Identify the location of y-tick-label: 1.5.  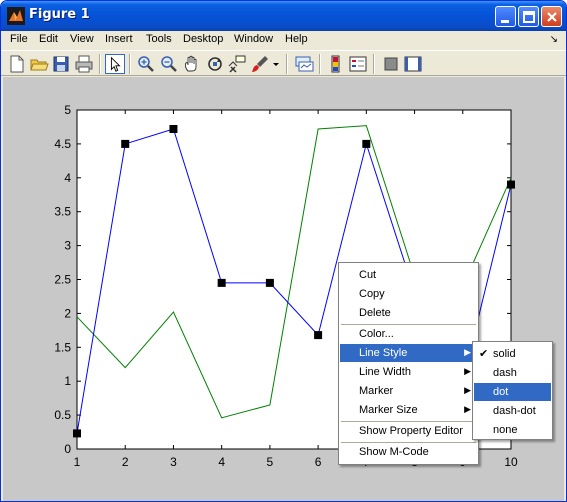
(62, 347).